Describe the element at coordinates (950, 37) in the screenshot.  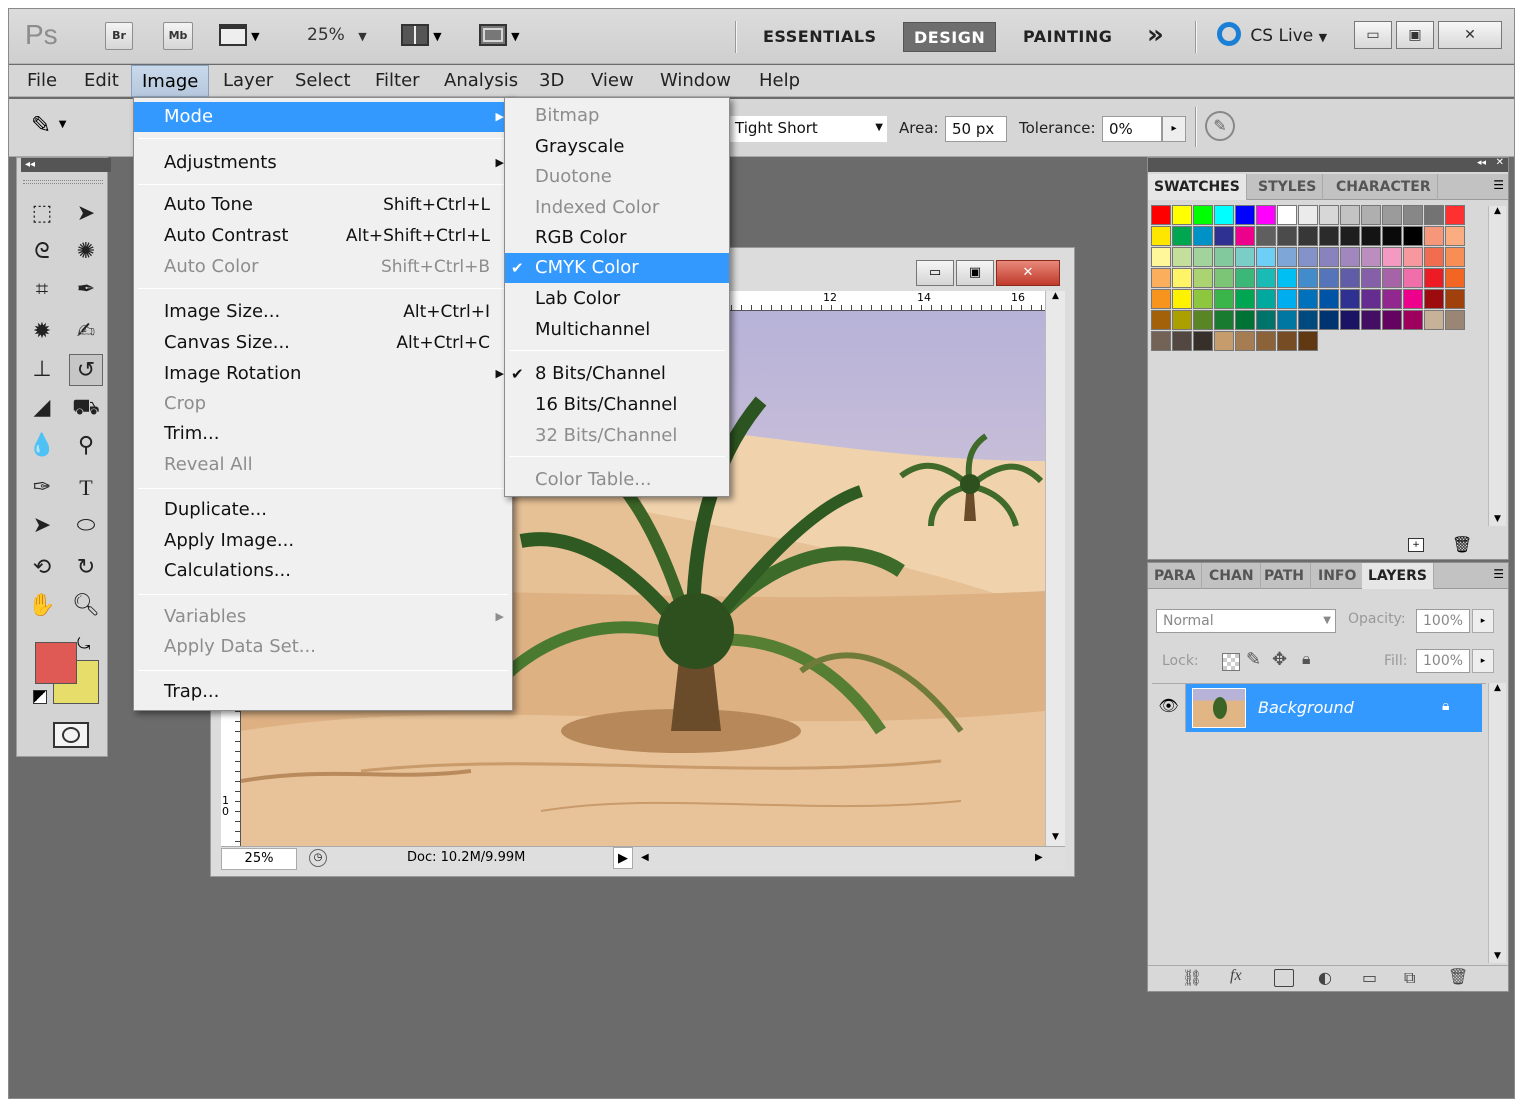
I see `workspace-design: DESIGN` at that location.